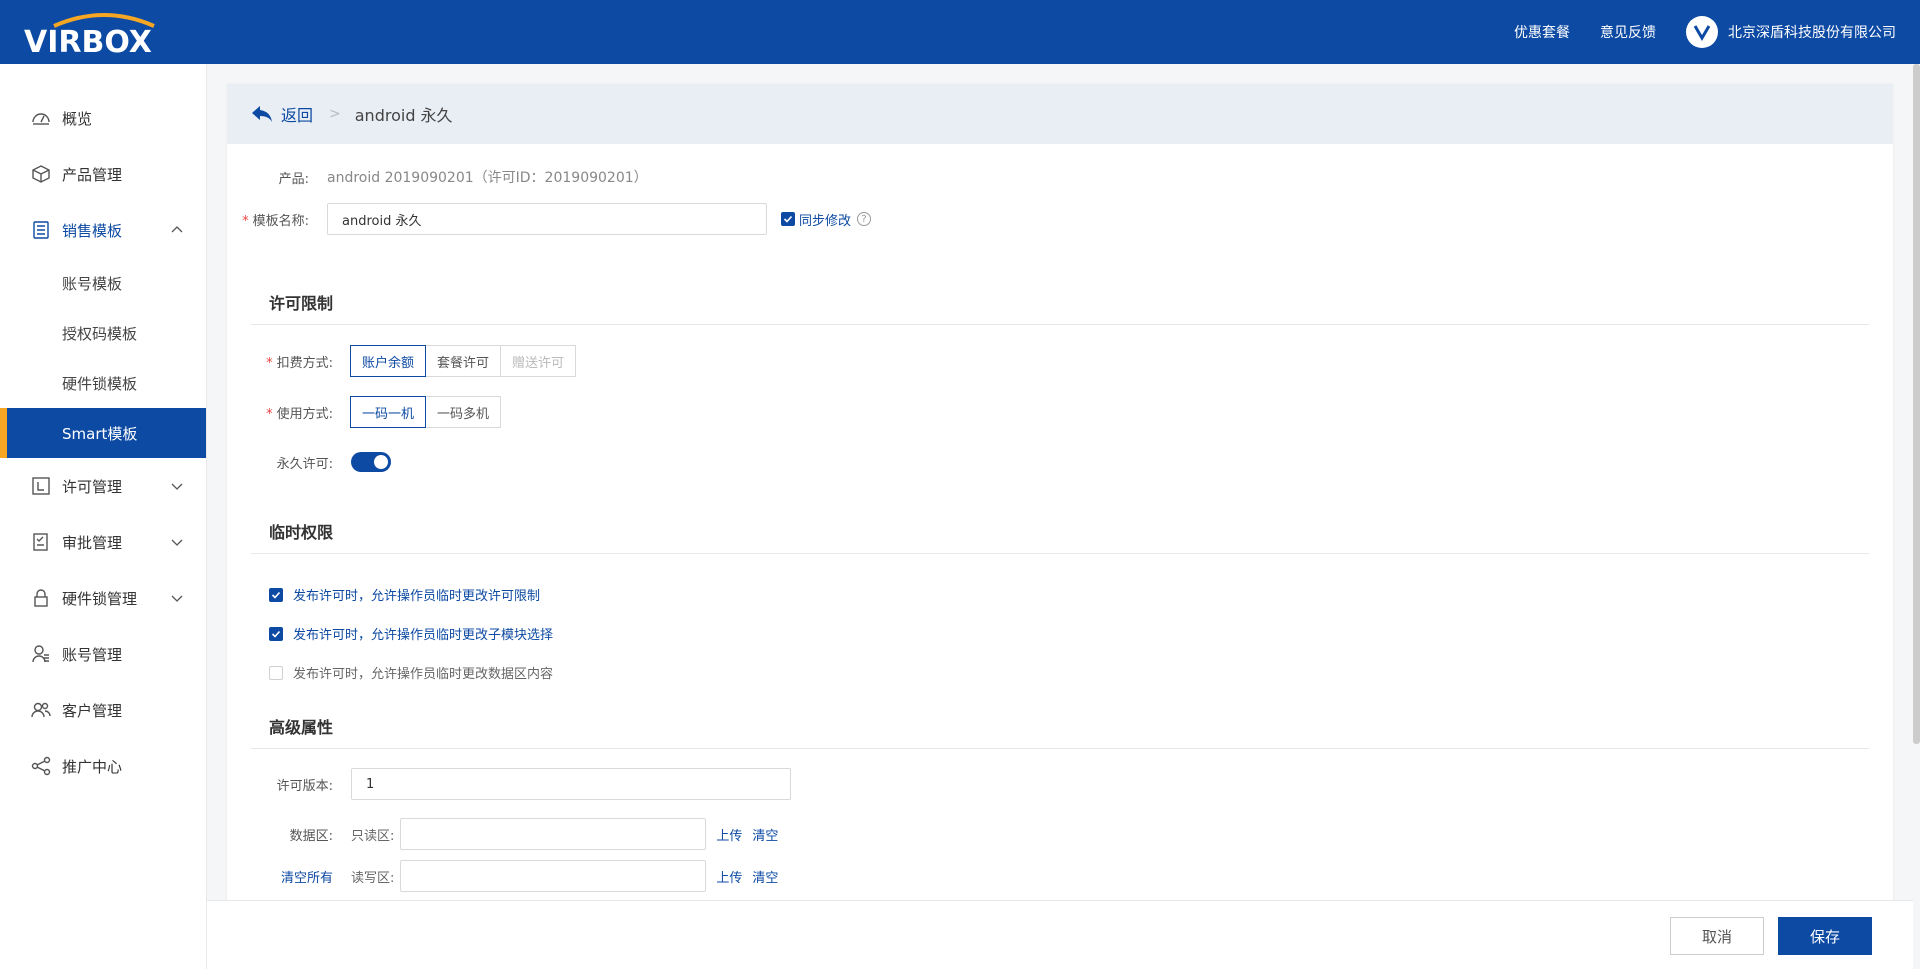 This screenshot has height=969, width=1920. What do you see at coordinates (297, 115) in the screenshot?
I see `back-label: 返回` at bounding box center [297, 115].